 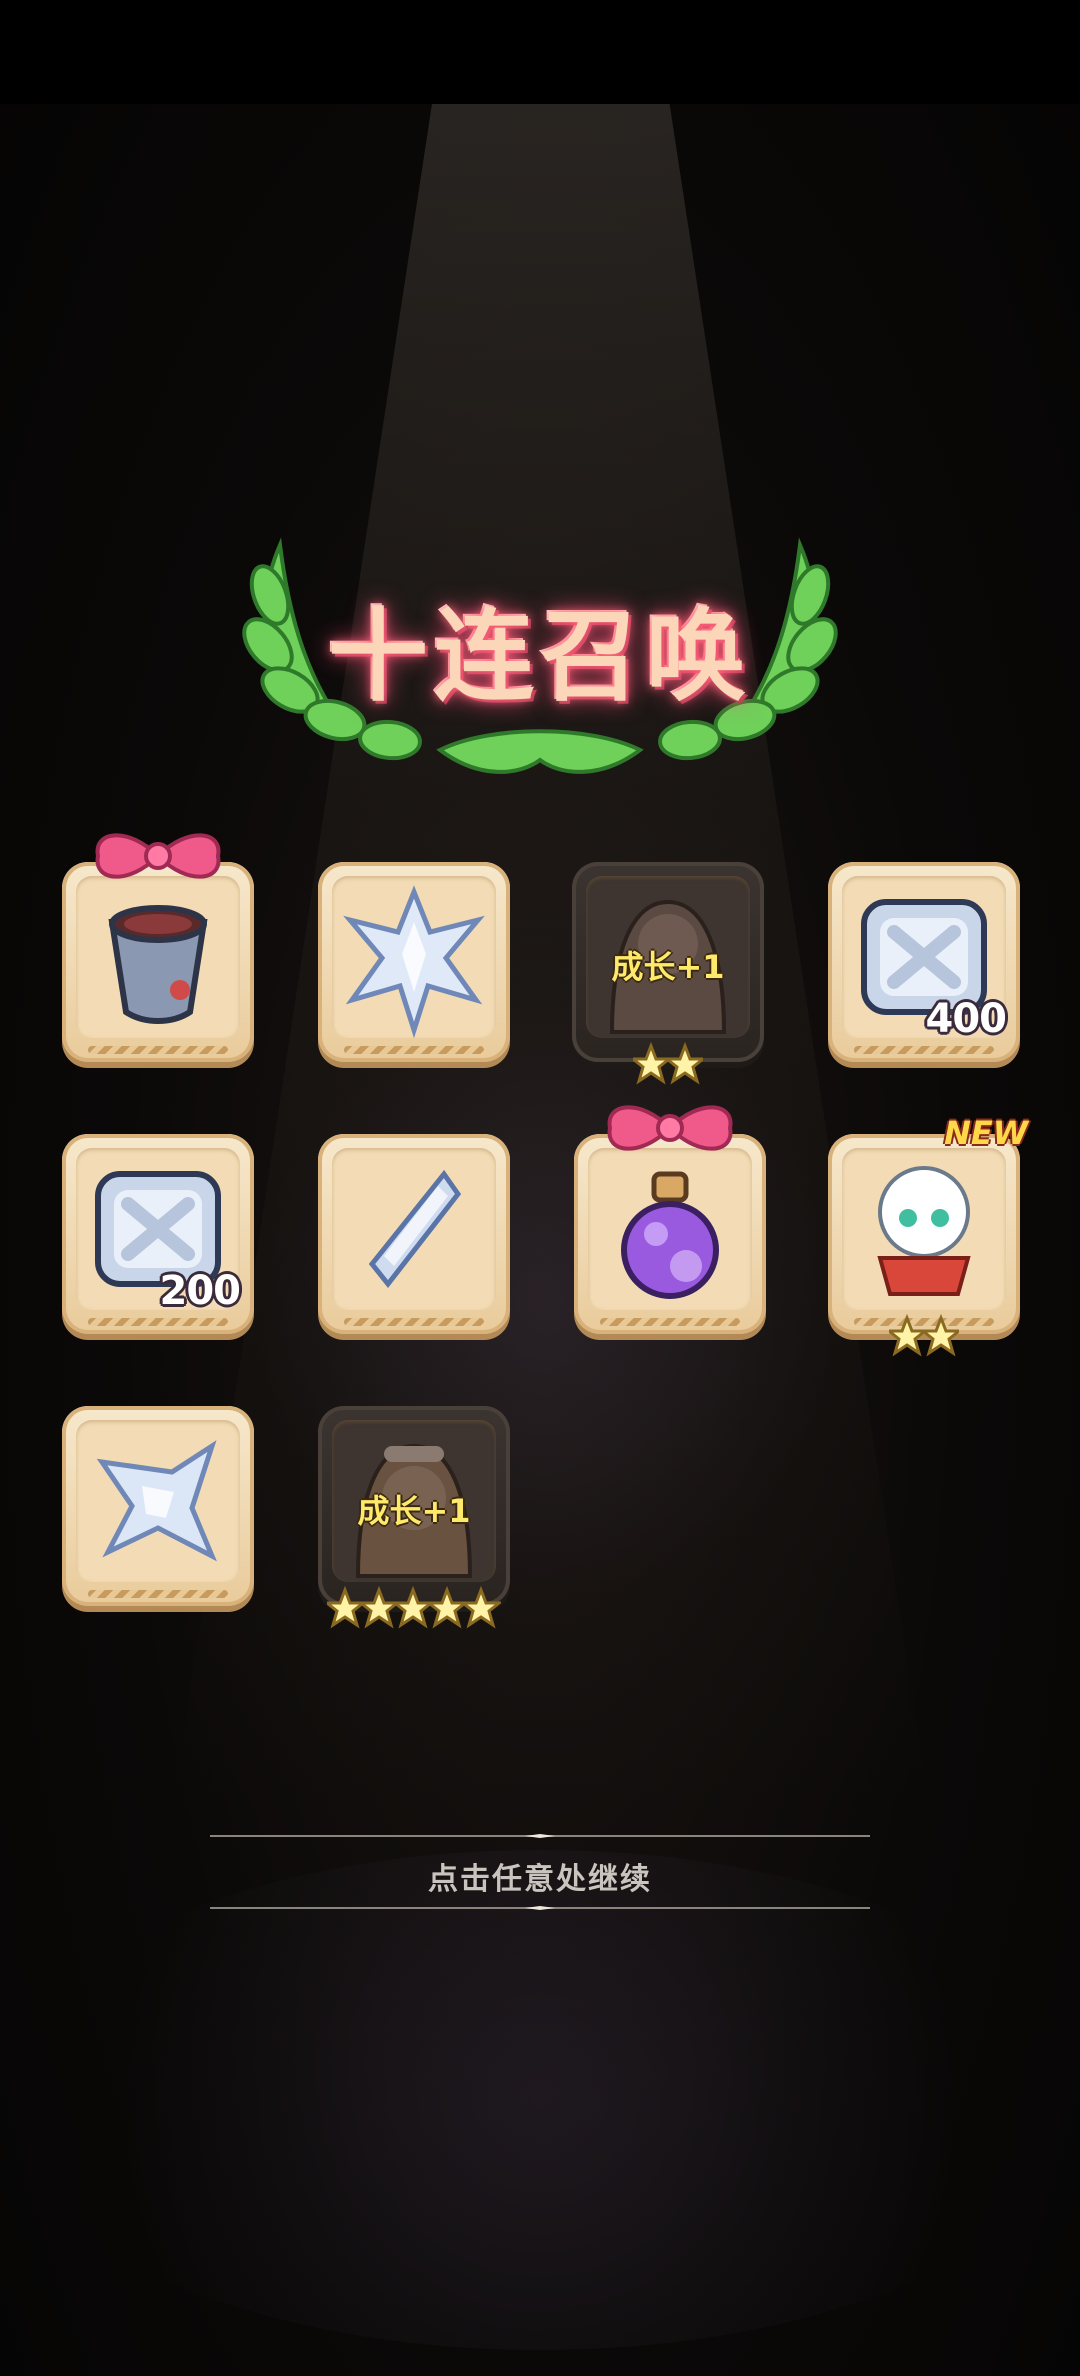 I want to click on crystal-star-icon, so click(x=414, y=962).